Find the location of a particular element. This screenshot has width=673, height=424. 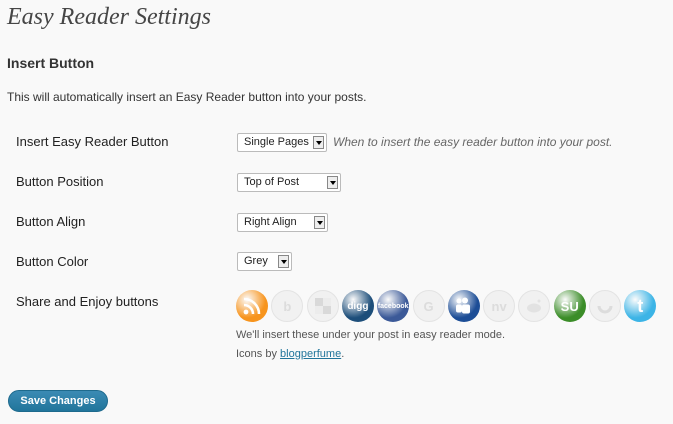

icons-credit-suffix: . is located at coordinates (343, 354).